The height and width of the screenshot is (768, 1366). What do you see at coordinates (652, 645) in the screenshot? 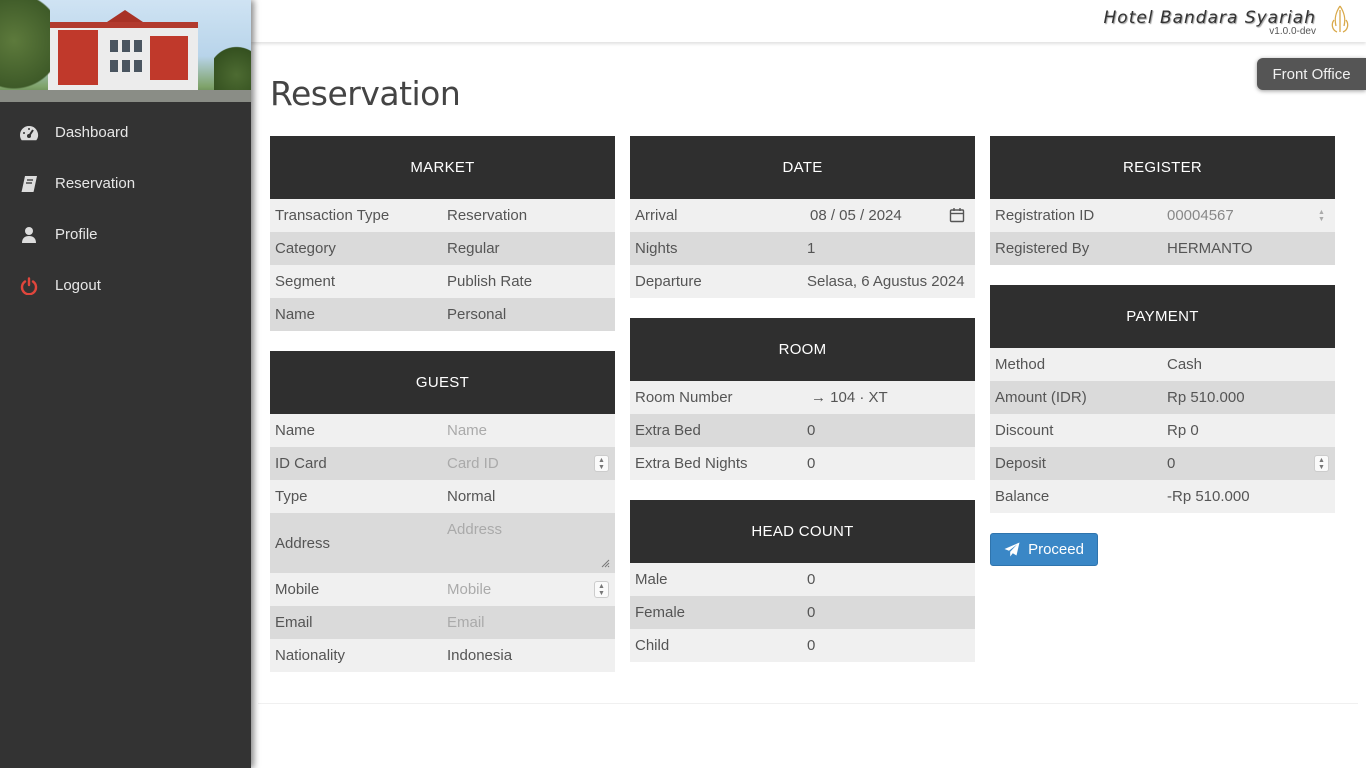
I see `field-label: Child` at bounding box center [652, 645].